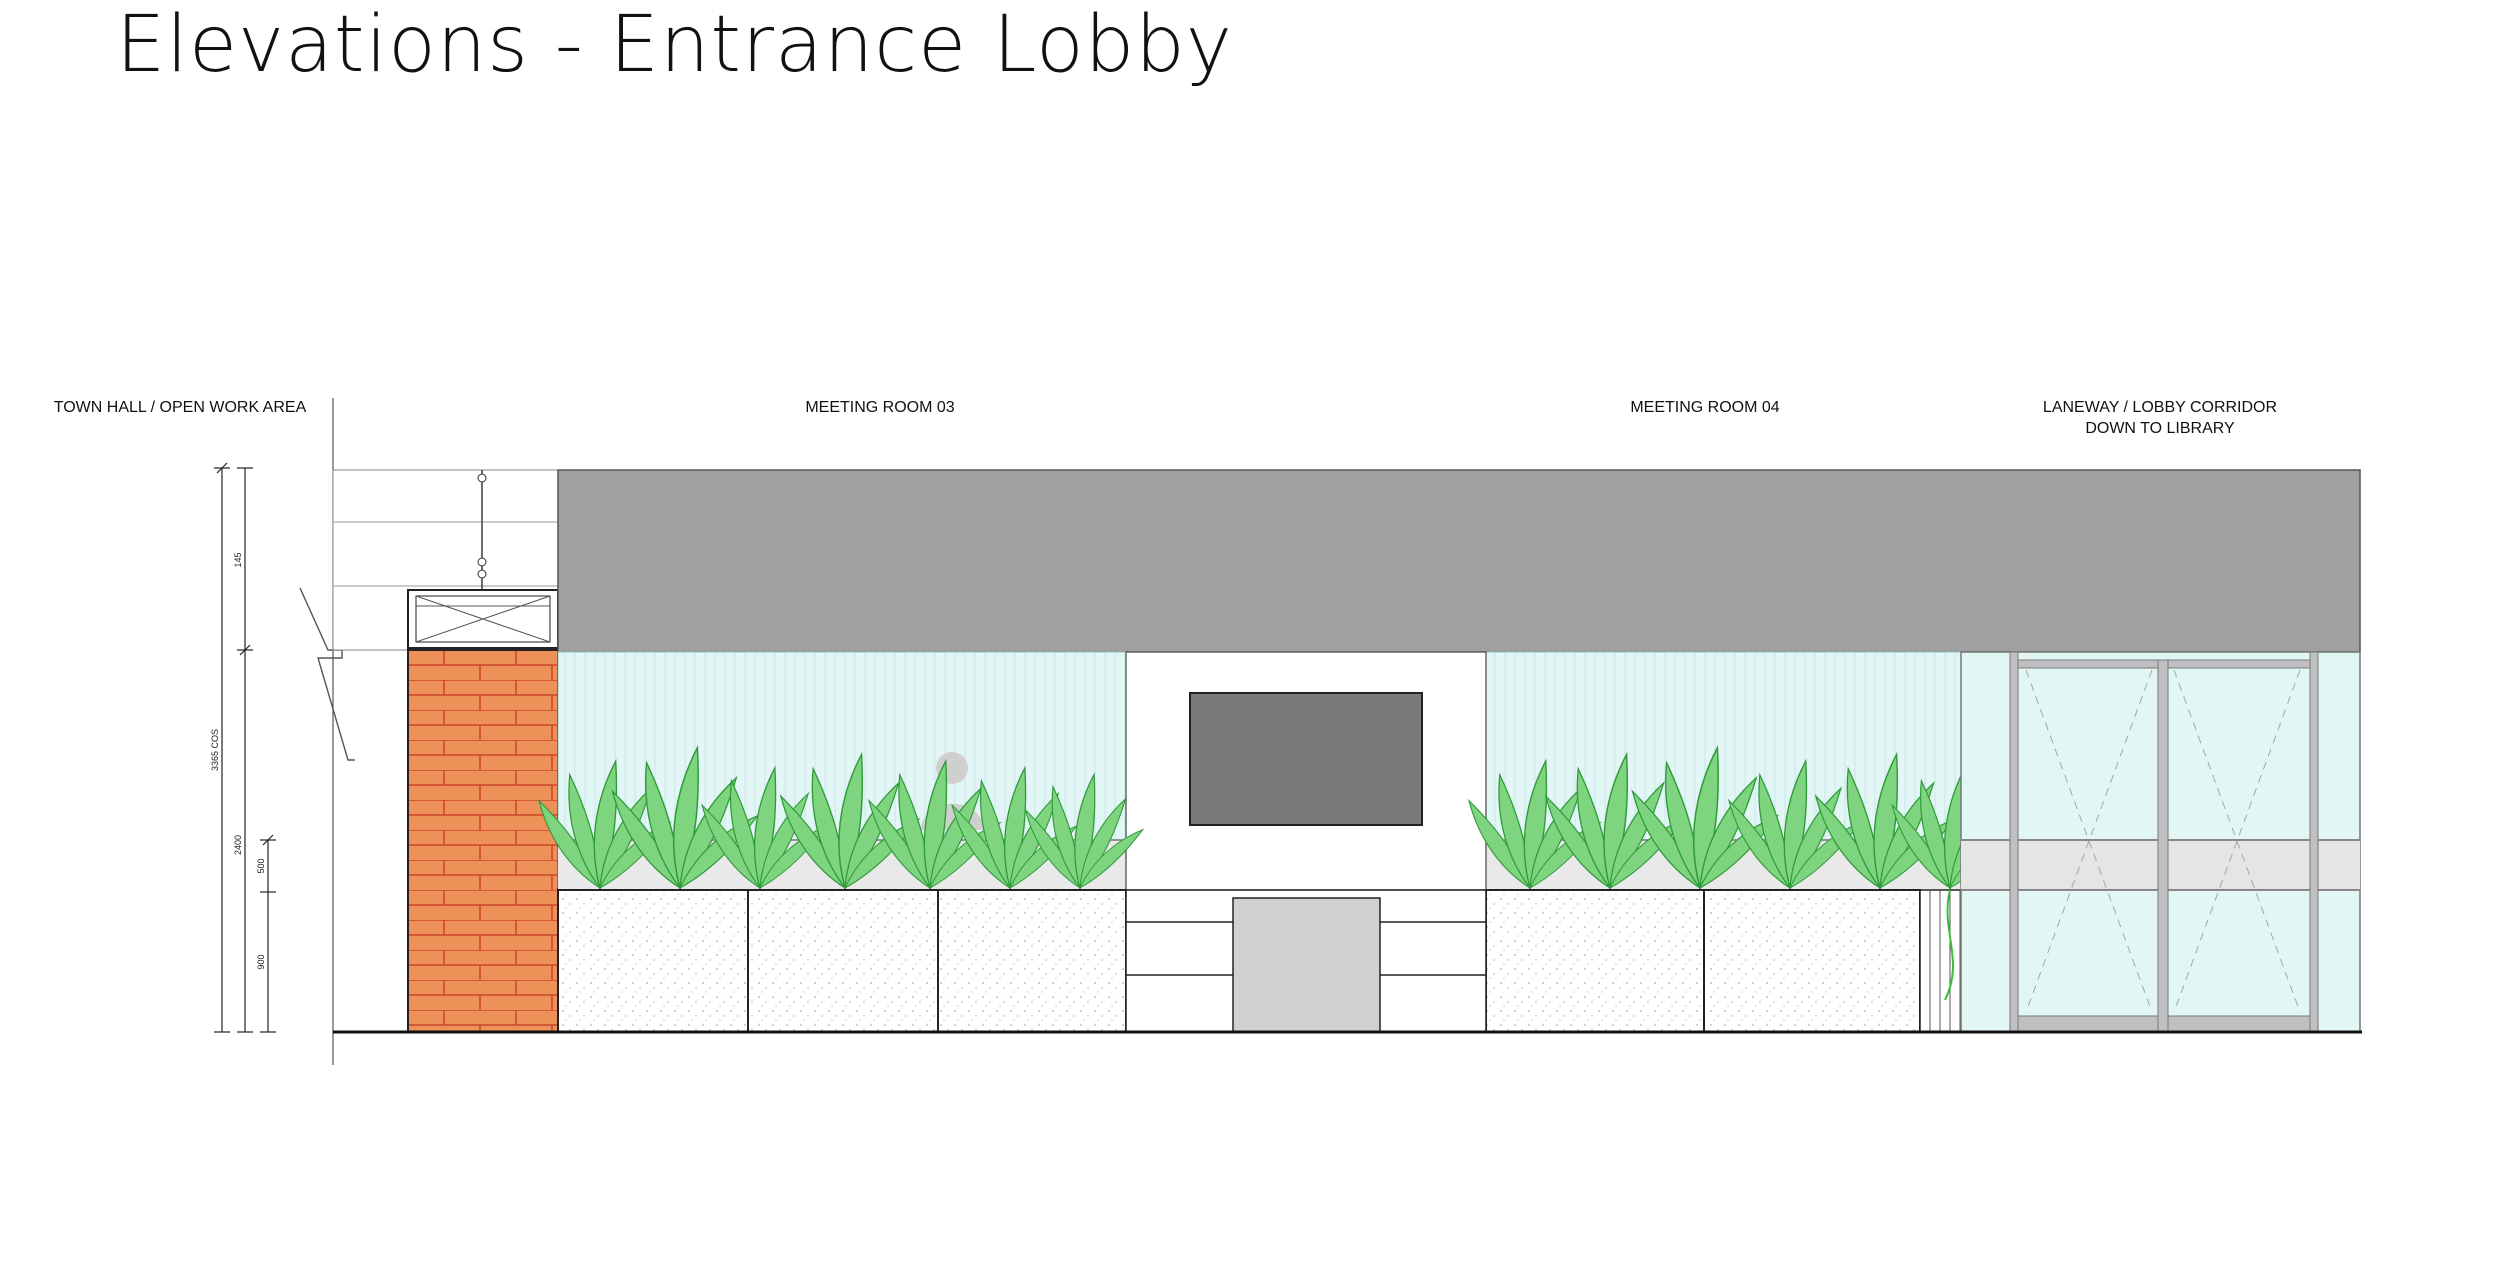 The width and height of the screenshot is (2500, 1287). I want to click on dimension-overall: 3365 COS, so click(215, 750).